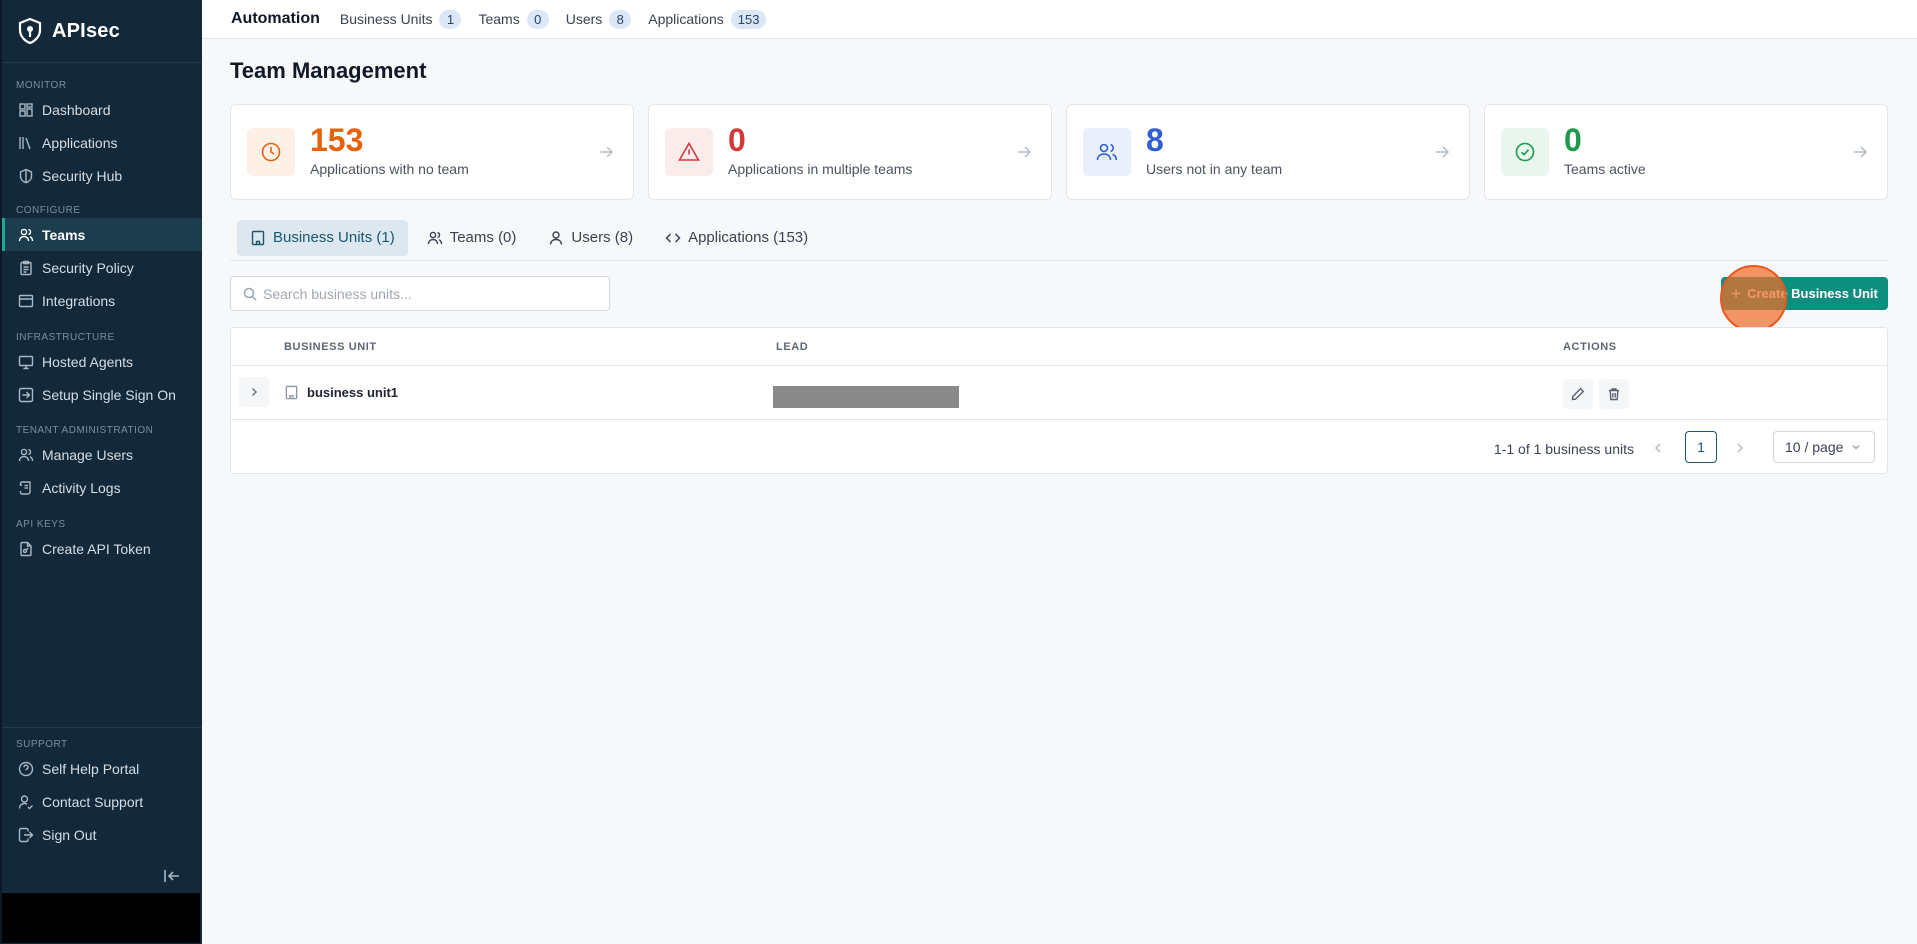 The height and width of the screenshot is (944, 1917). What do you see at coordinates (386, 19) in the screenshot?
I see `top-stat-label: Business Units` at bounding box center [386, 19].